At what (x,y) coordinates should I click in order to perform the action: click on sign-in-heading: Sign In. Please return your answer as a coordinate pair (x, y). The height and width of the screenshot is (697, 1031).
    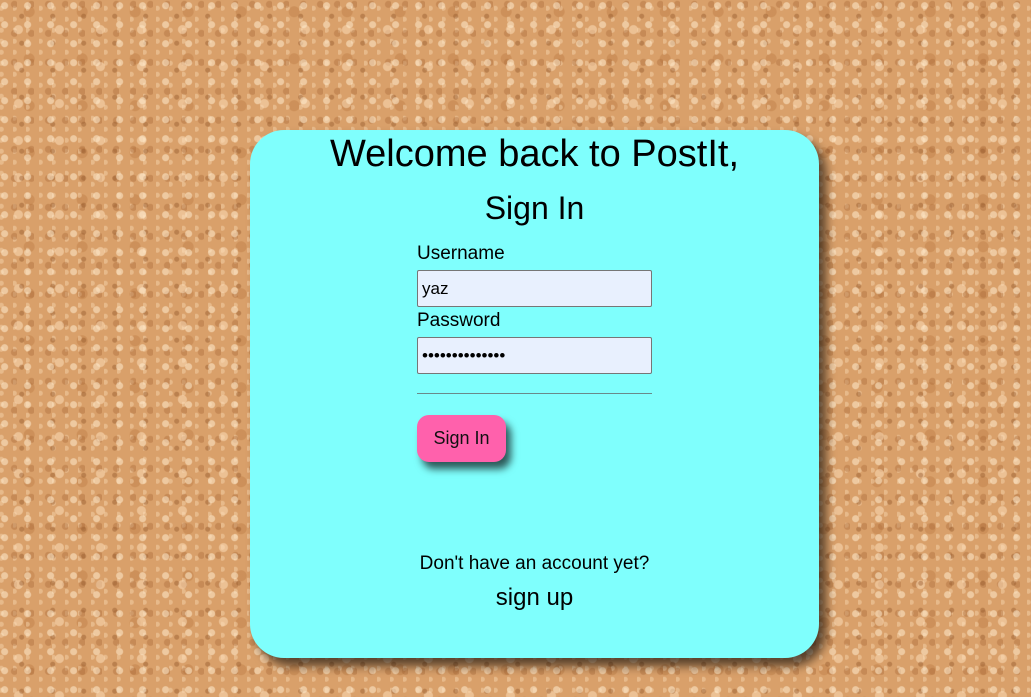
    Looking at the image, I should click on (534, 208).